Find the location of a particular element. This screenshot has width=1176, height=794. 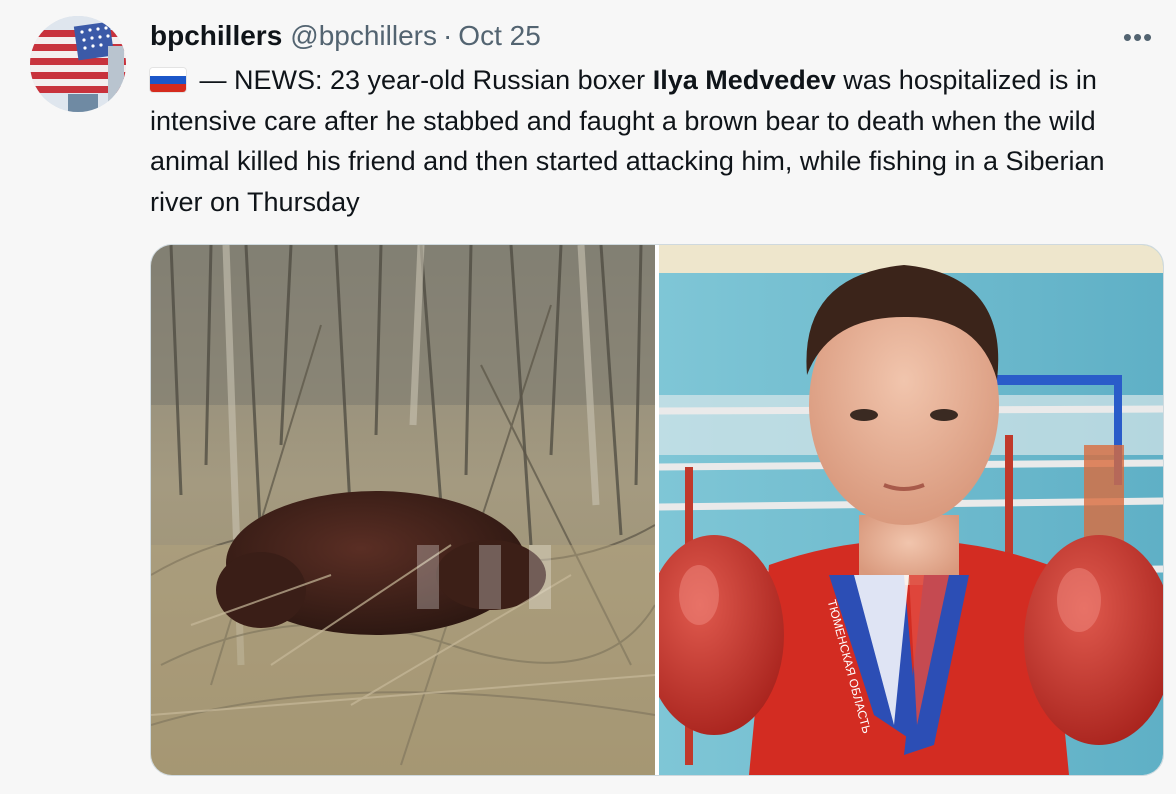

tweet-text-part-1: — NEWS: 23 year-old Russian boxer is located at coordinates (422, 80).